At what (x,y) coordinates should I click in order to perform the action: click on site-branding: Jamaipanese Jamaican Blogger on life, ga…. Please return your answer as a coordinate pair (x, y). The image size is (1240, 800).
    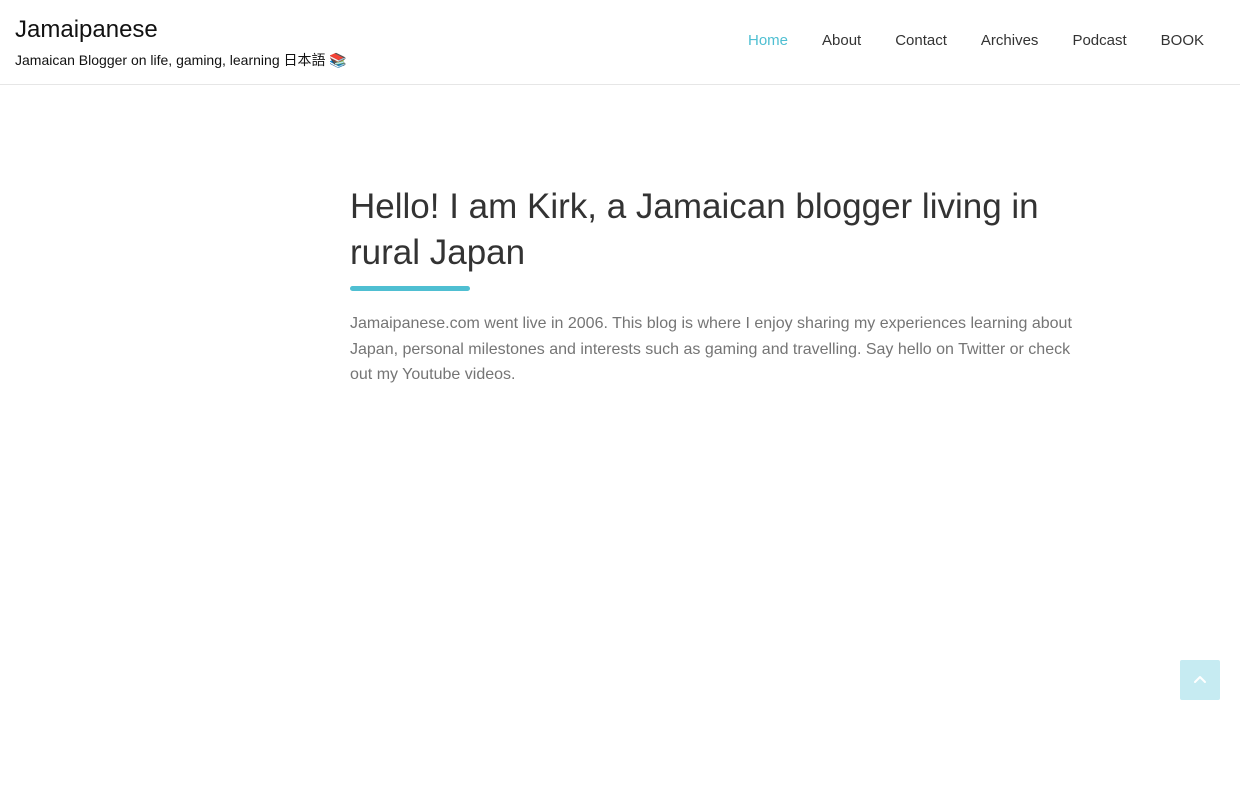
    Looking at the image, I should click on (181, 42).